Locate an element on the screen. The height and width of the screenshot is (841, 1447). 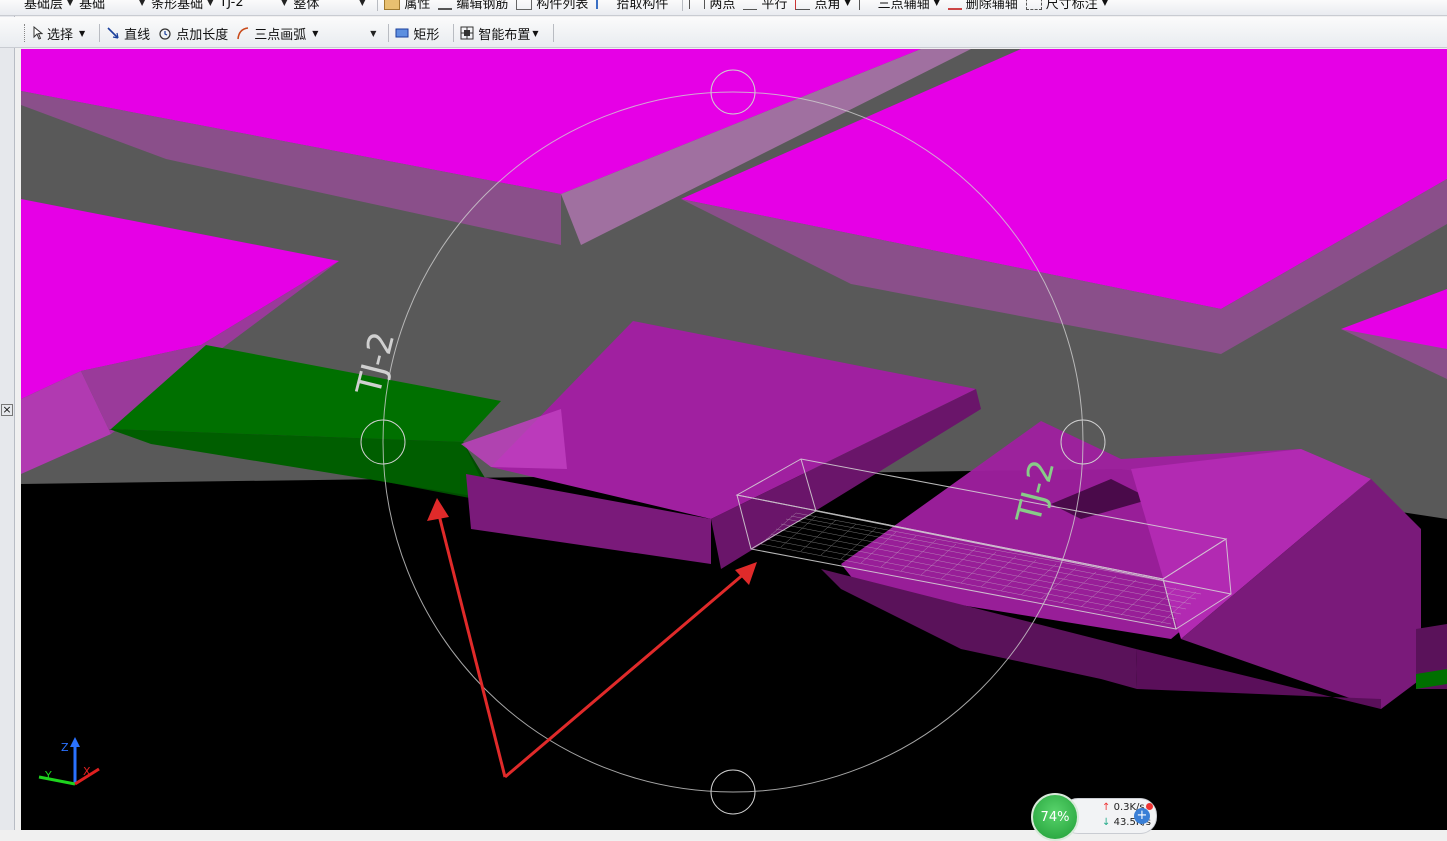
toolbar-grip is located at coordinates (25, 33).